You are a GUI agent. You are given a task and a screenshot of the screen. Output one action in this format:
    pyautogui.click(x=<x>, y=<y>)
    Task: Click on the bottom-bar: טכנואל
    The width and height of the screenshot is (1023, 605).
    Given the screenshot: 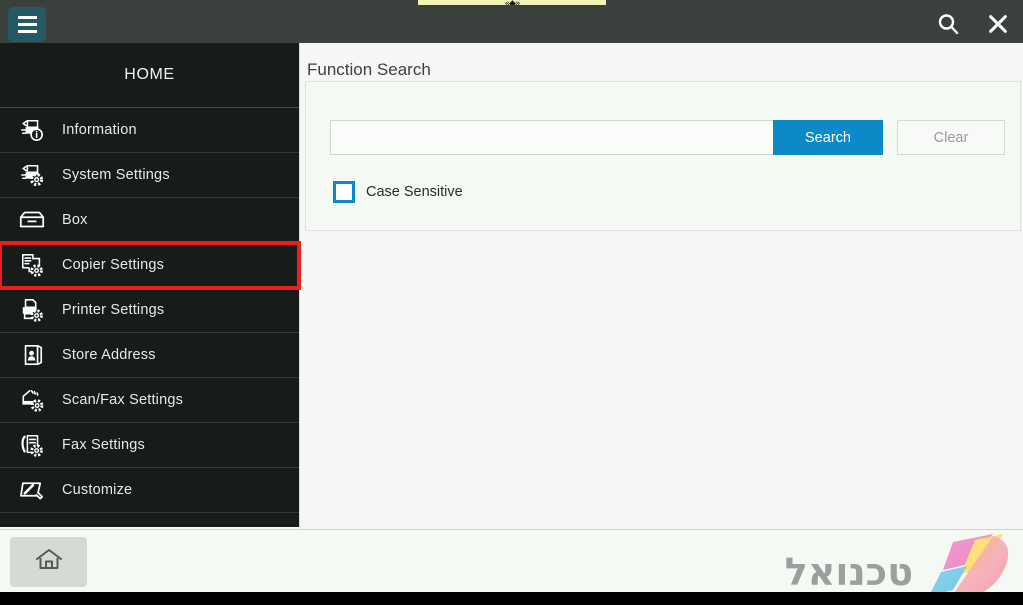 What is the action you would take?
    pyautogui.click(x=511, y=564)
    